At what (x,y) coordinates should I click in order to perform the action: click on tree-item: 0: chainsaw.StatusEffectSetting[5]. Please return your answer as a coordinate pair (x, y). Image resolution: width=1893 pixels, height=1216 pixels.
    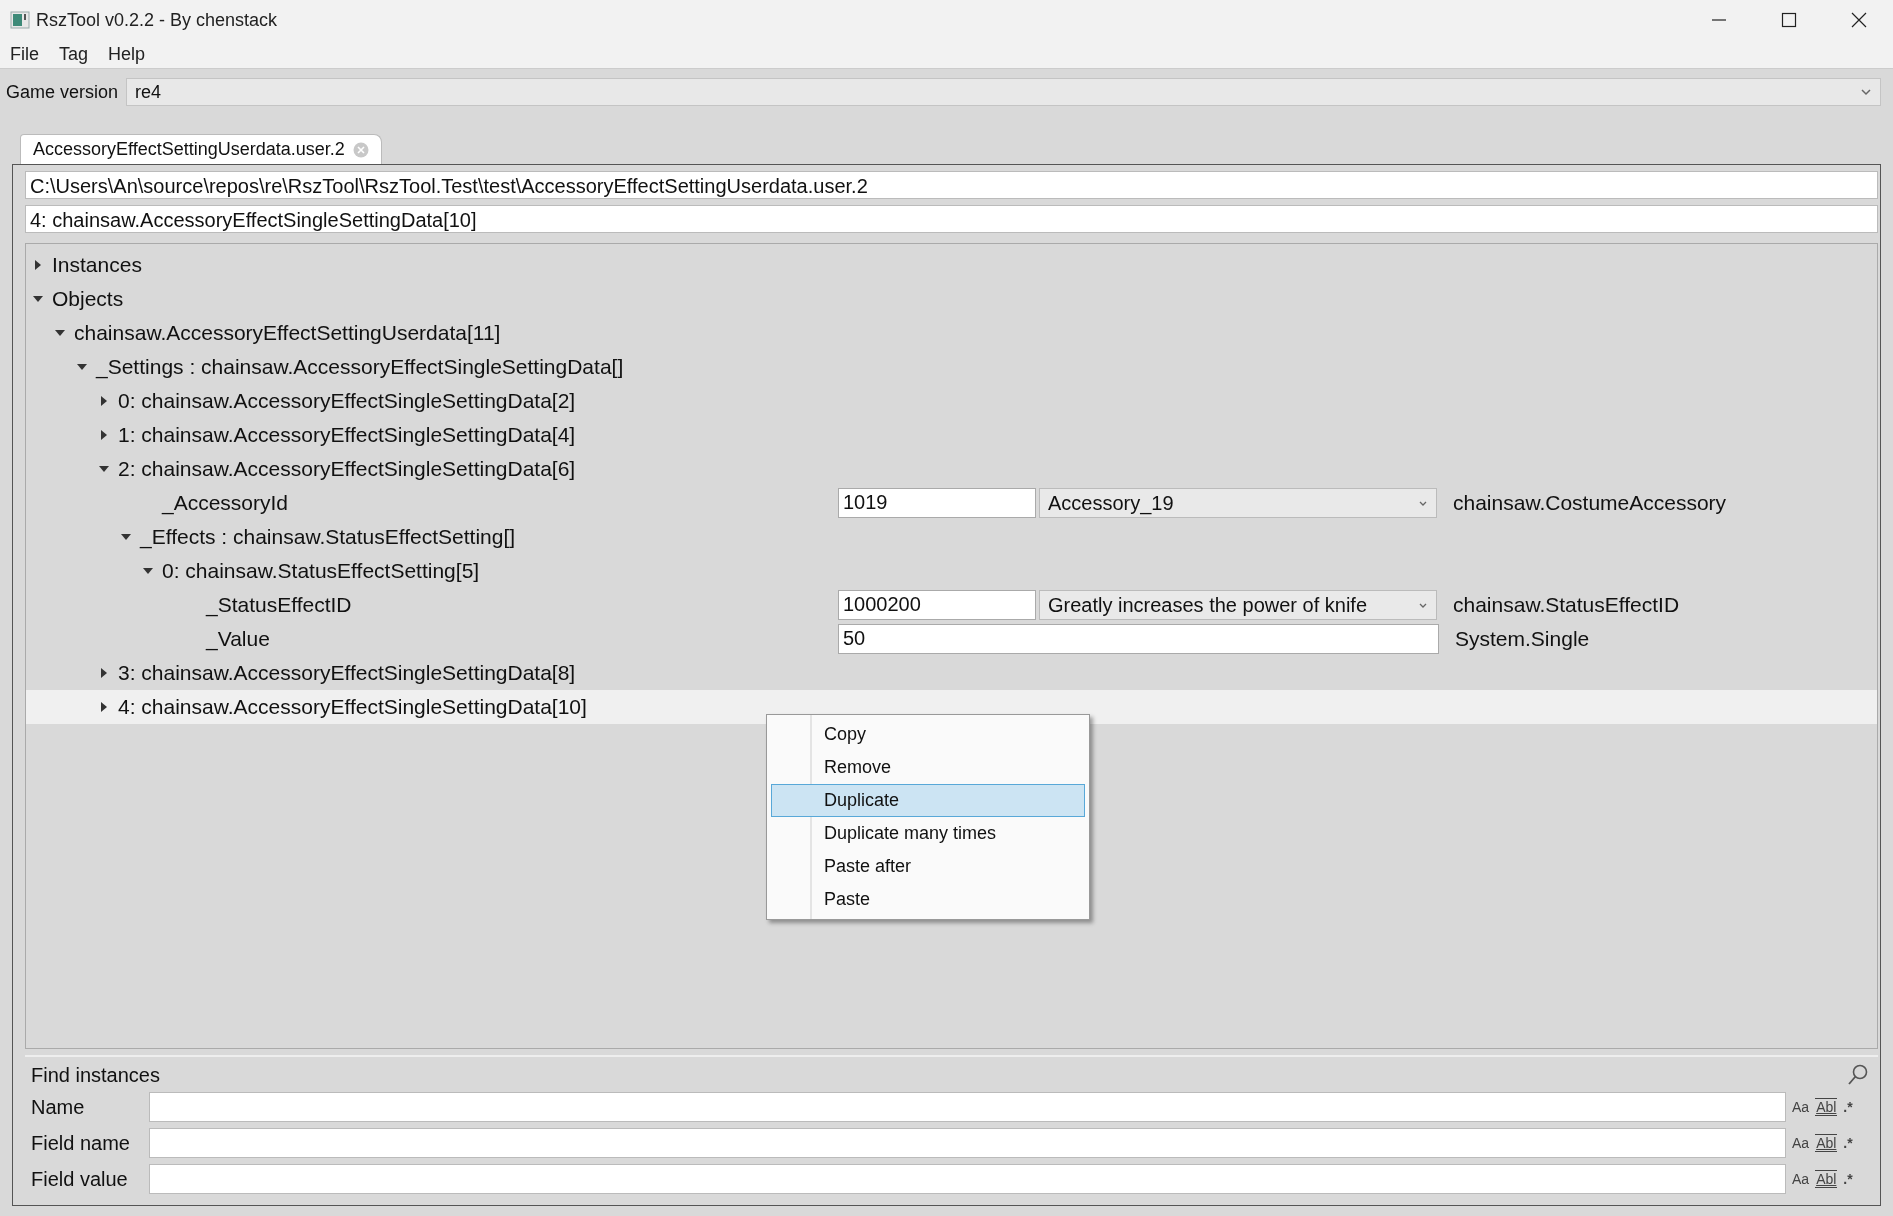
    Looking at the image, I should click on (321, 571).